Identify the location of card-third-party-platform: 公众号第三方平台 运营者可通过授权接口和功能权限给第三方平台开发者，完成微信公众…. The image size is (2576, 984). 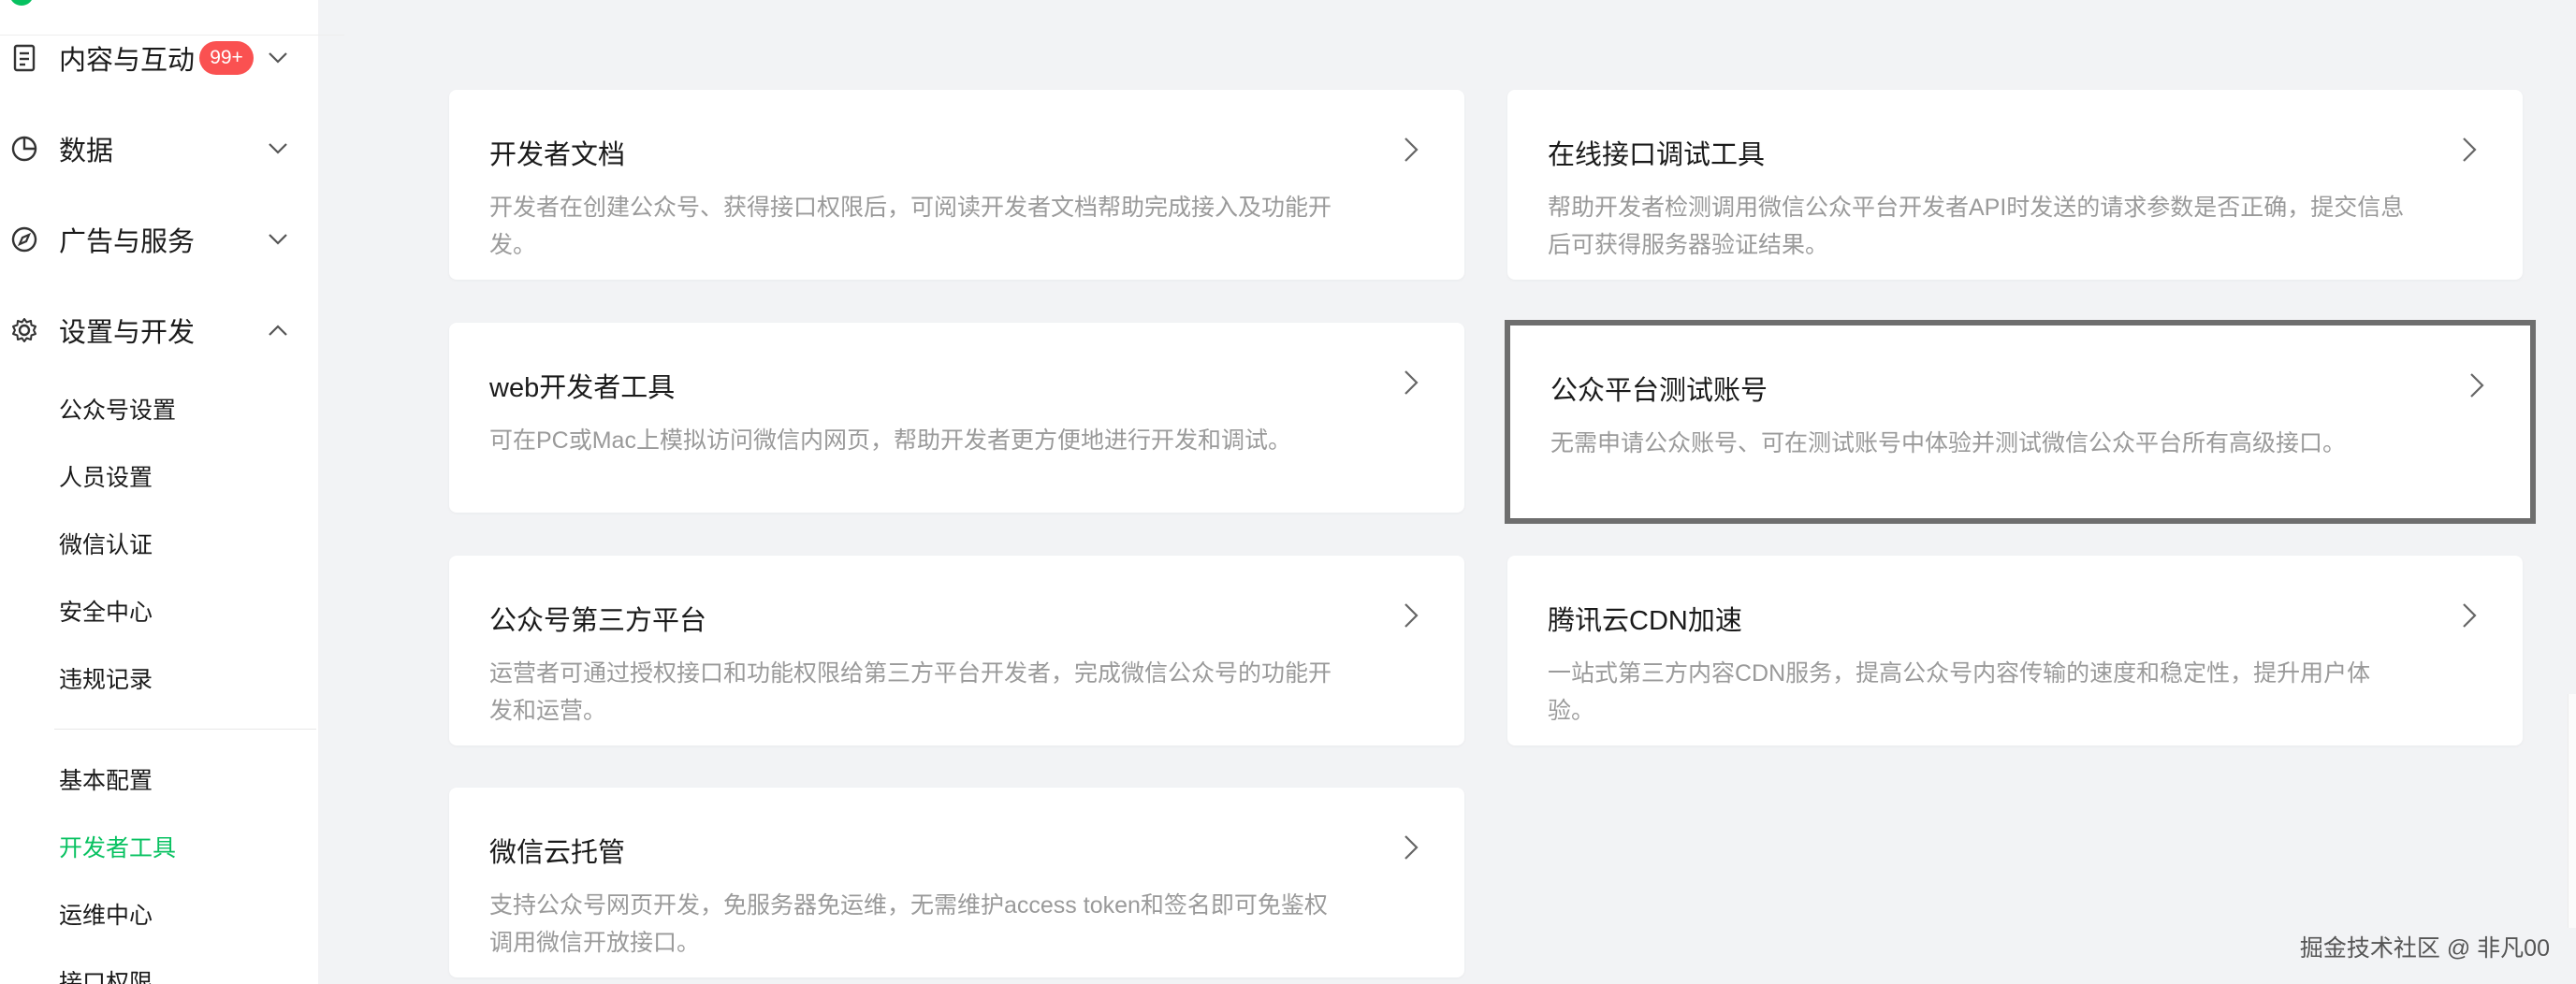
(956, 650).